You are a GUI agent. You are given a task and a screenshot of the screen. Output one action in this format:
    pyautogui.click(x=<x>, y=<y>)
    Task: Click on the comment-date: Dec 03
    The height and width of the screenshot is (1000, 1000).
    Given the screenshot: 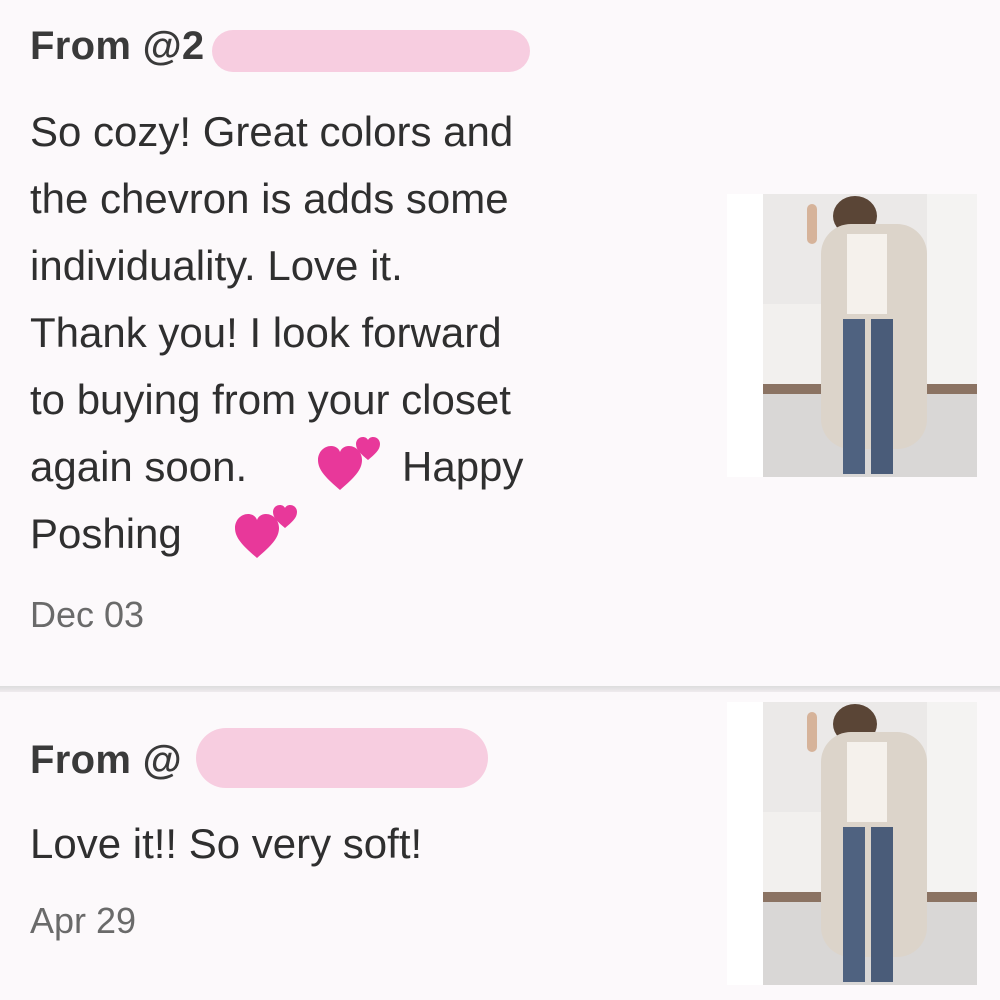 What is the action you would take?
    pyautogui.click(x=87, y=614)
    